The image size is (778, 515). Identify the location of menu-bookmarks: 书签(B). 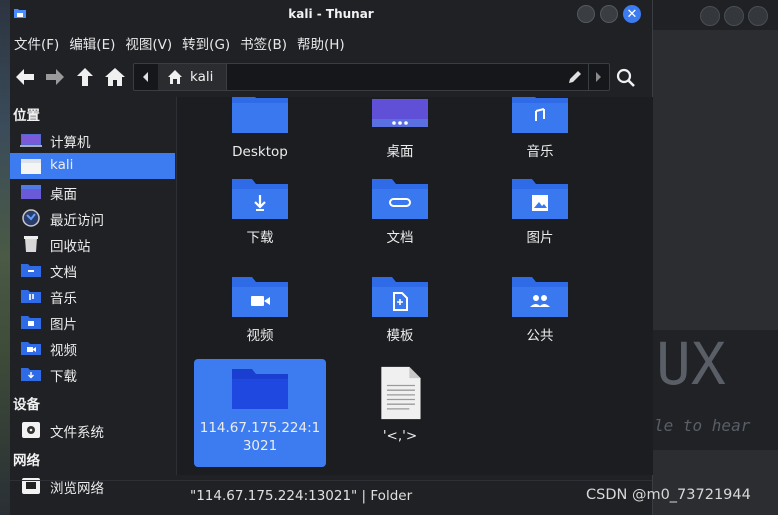
(263, 45).